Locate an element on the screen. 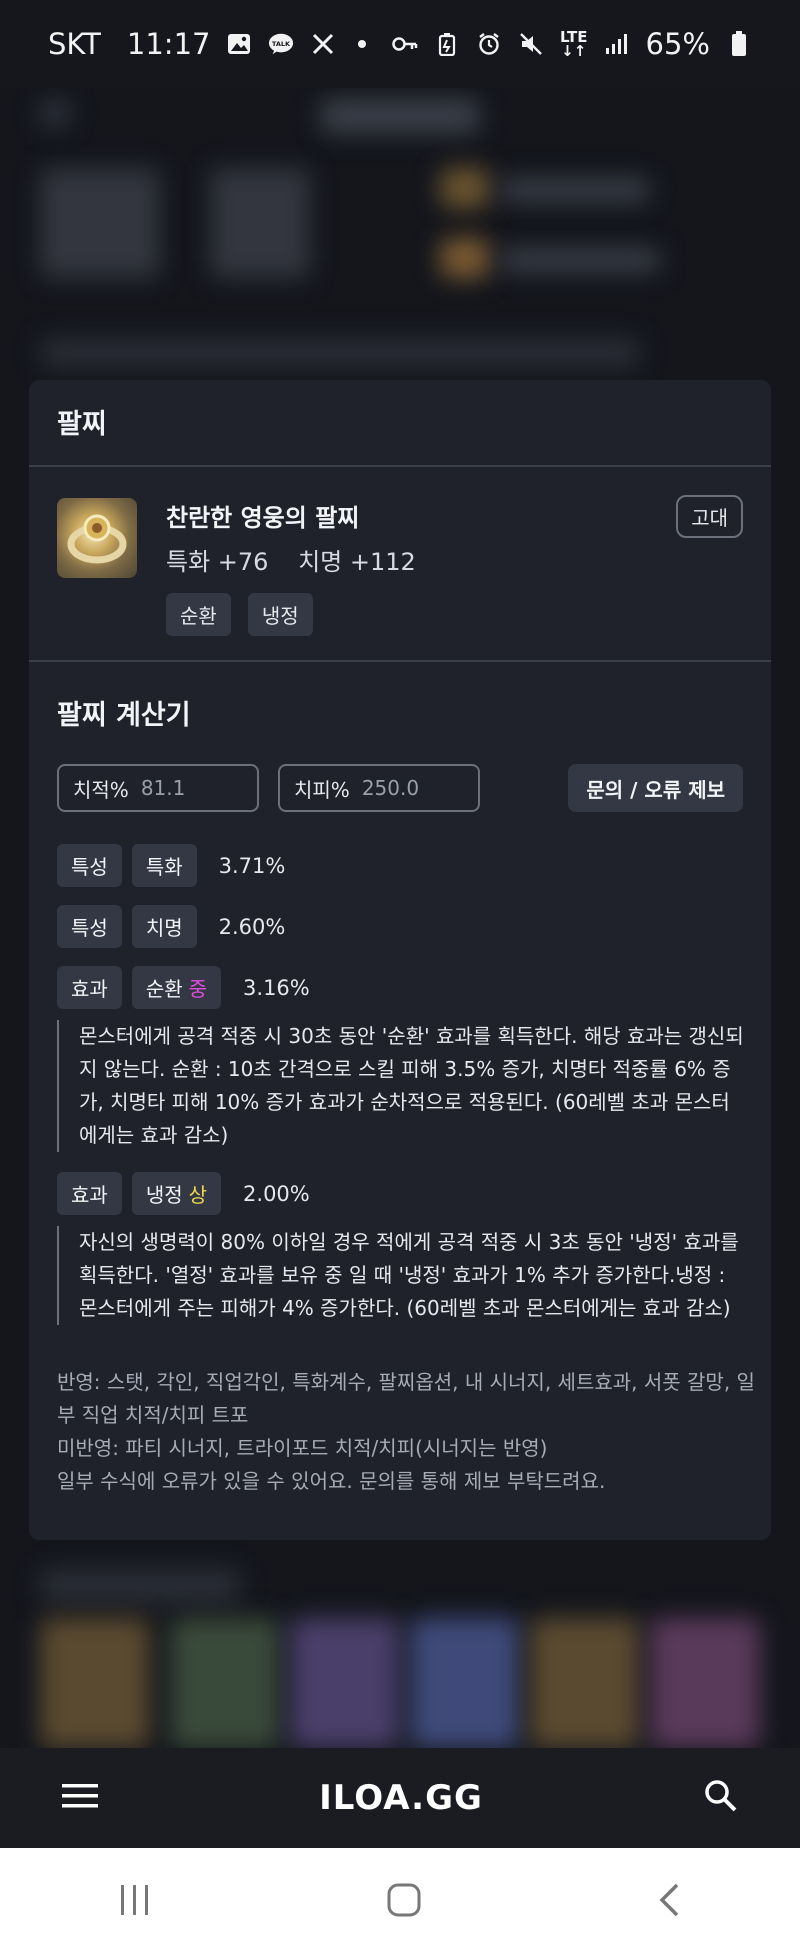  calculator-title: 팔찌 계산기 is located at coordinates (124, 715).